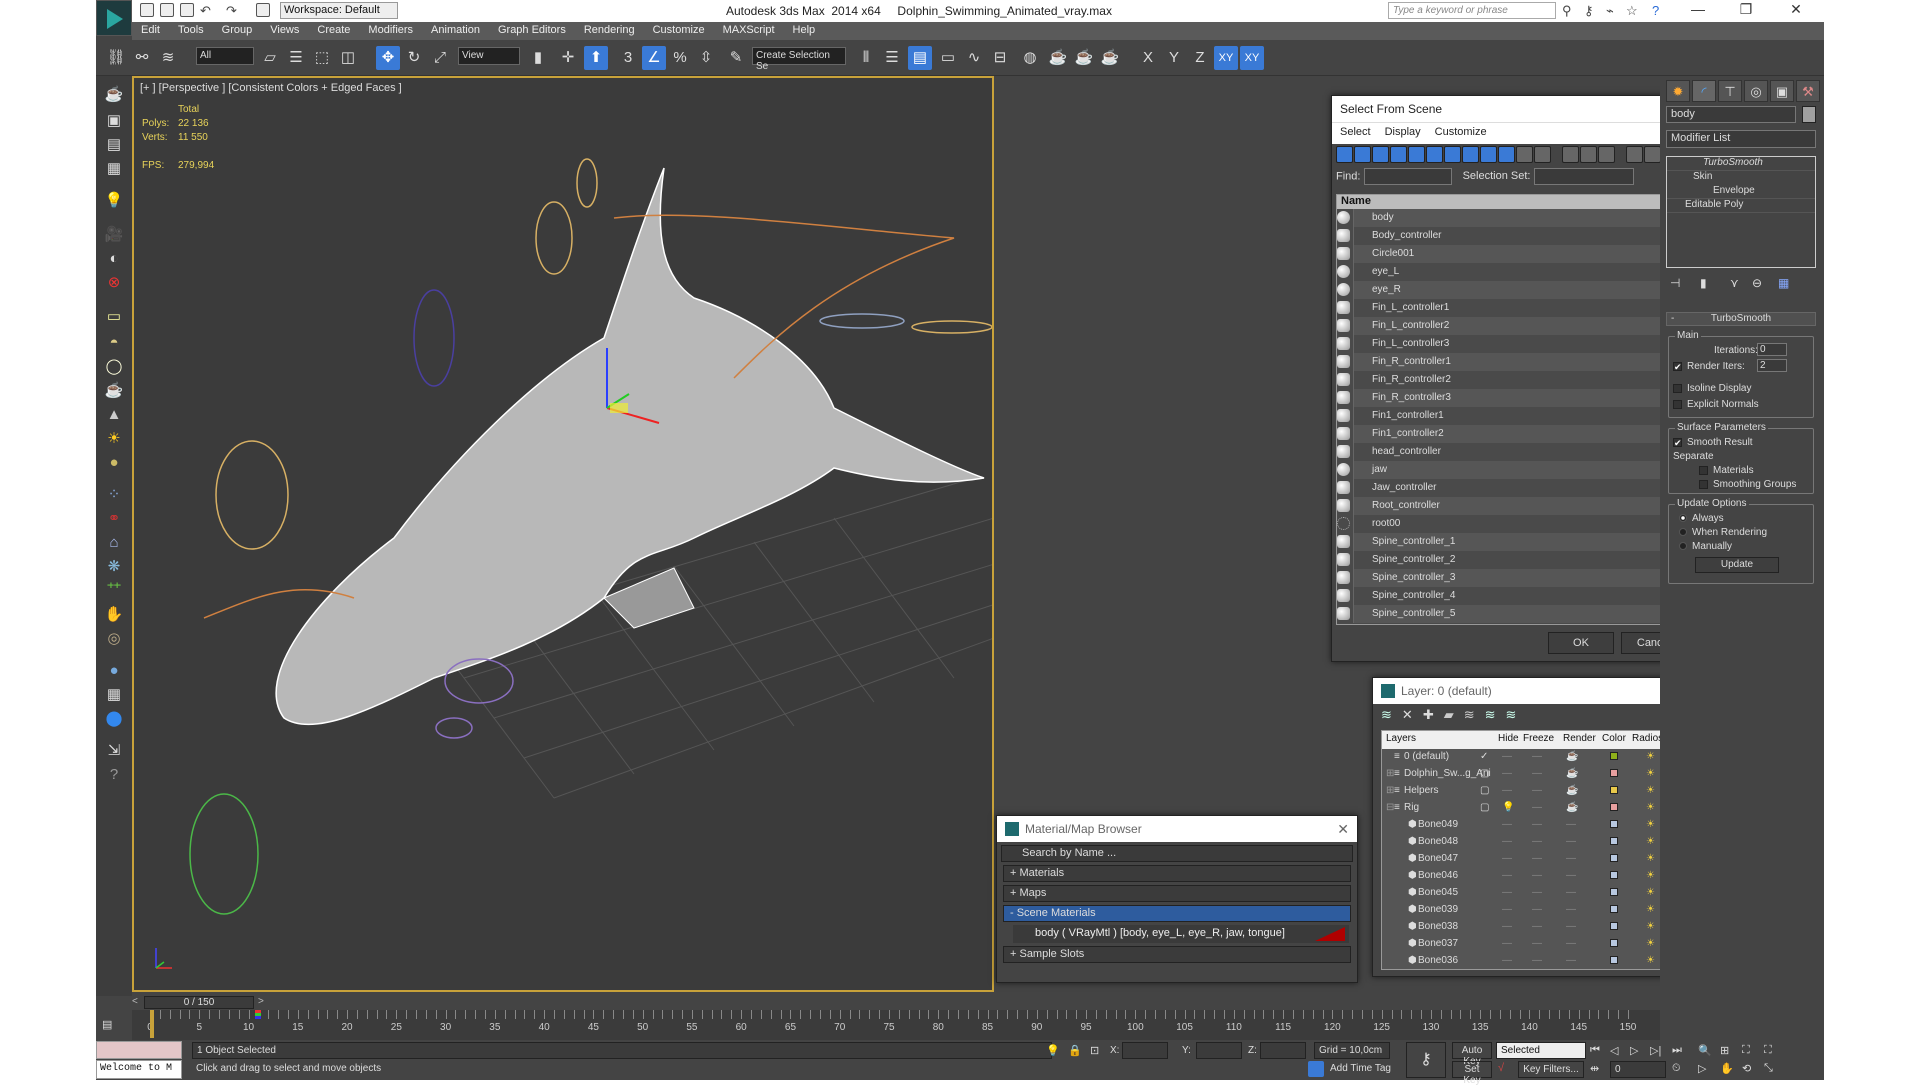  Describe the element at coordinates (1541, 1050) in the screenshot. I see `key-mode-dropdown: Selected` at that location.